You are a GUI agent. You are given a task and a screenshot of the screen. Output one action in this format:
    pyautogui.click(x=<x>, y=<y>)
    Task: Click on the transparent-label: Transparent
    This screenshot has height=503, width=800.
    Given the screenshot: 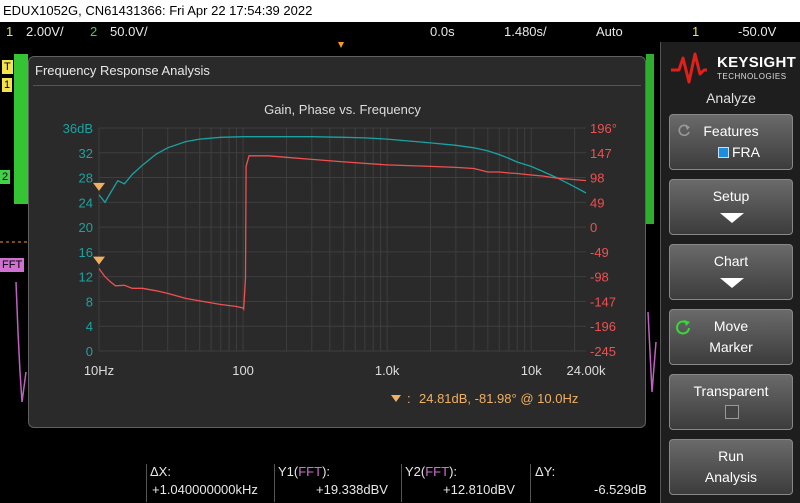 What is the action you would take?
    pyautogui.click(x=731, y=391)
    